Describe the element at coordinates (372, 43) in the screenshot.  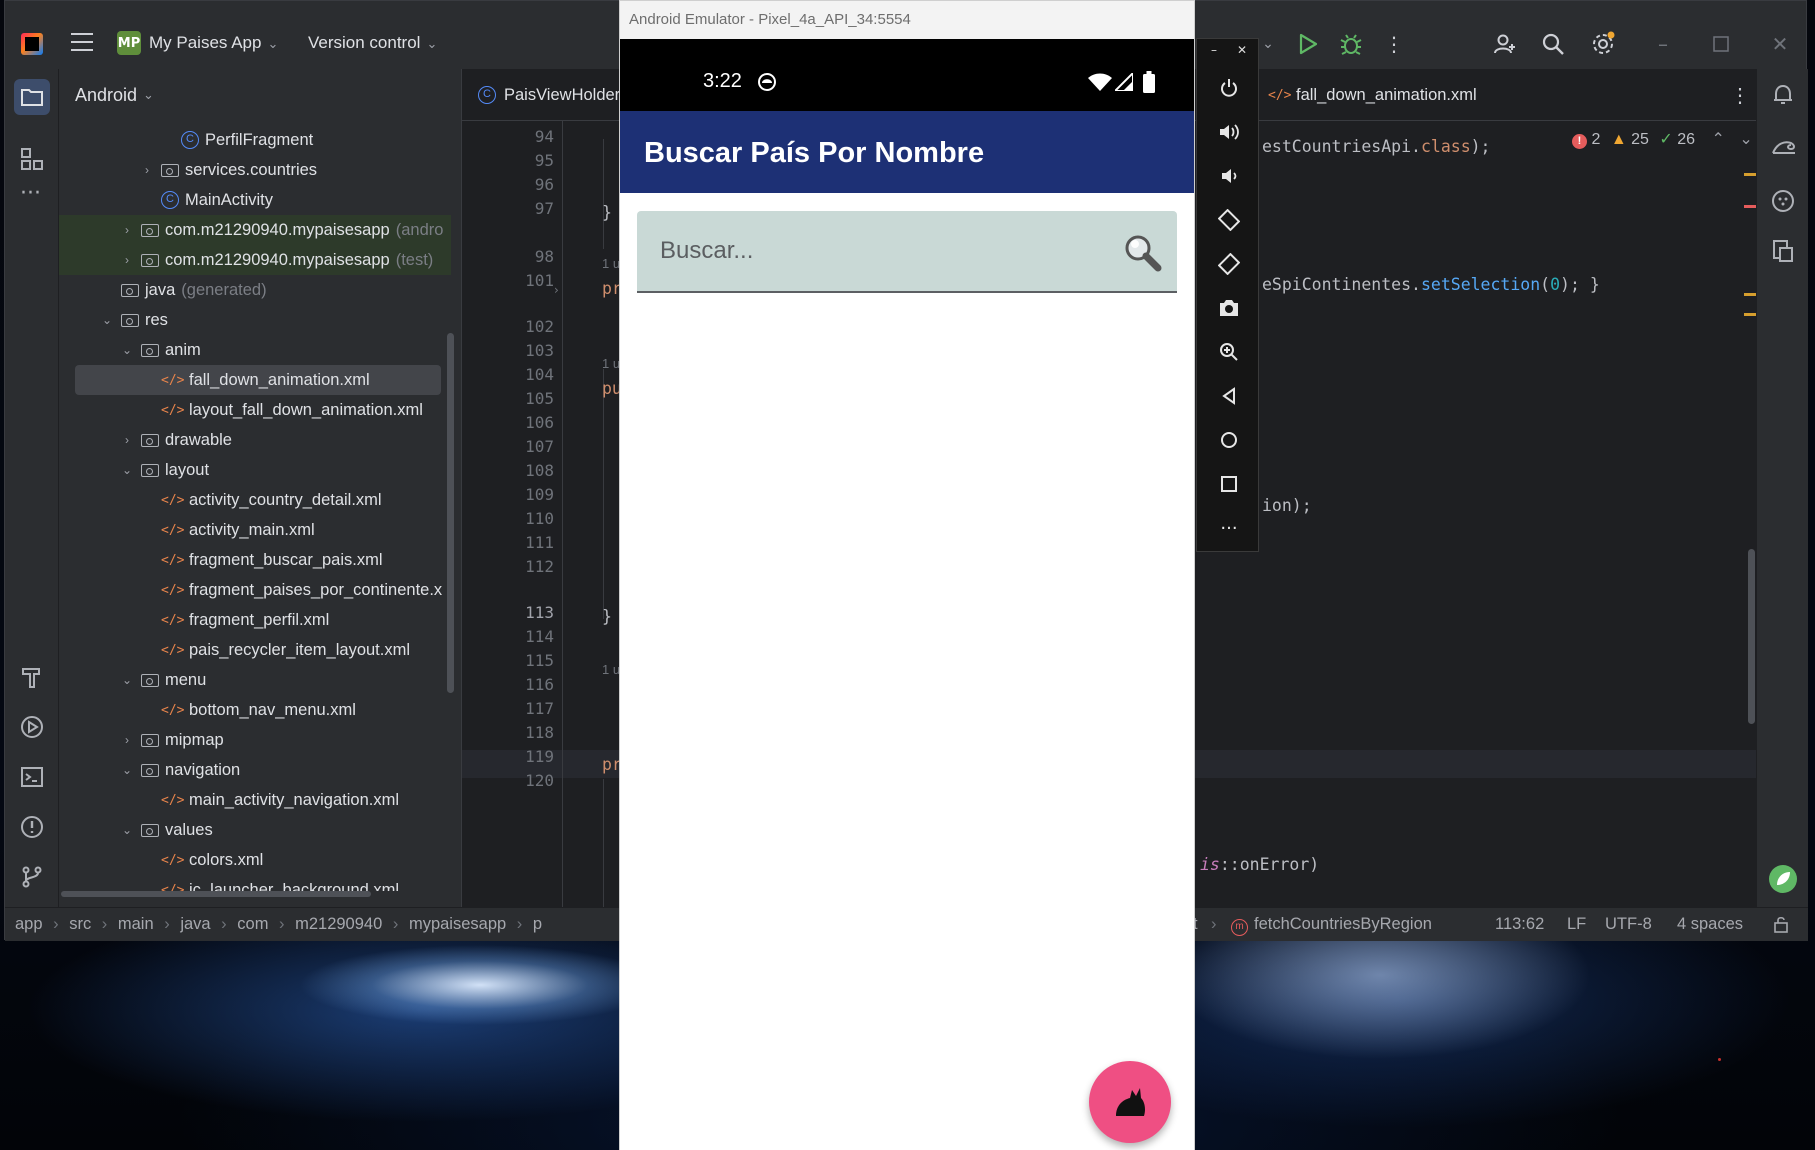
I see `vcs-selector: Version control ⌄` at that location.